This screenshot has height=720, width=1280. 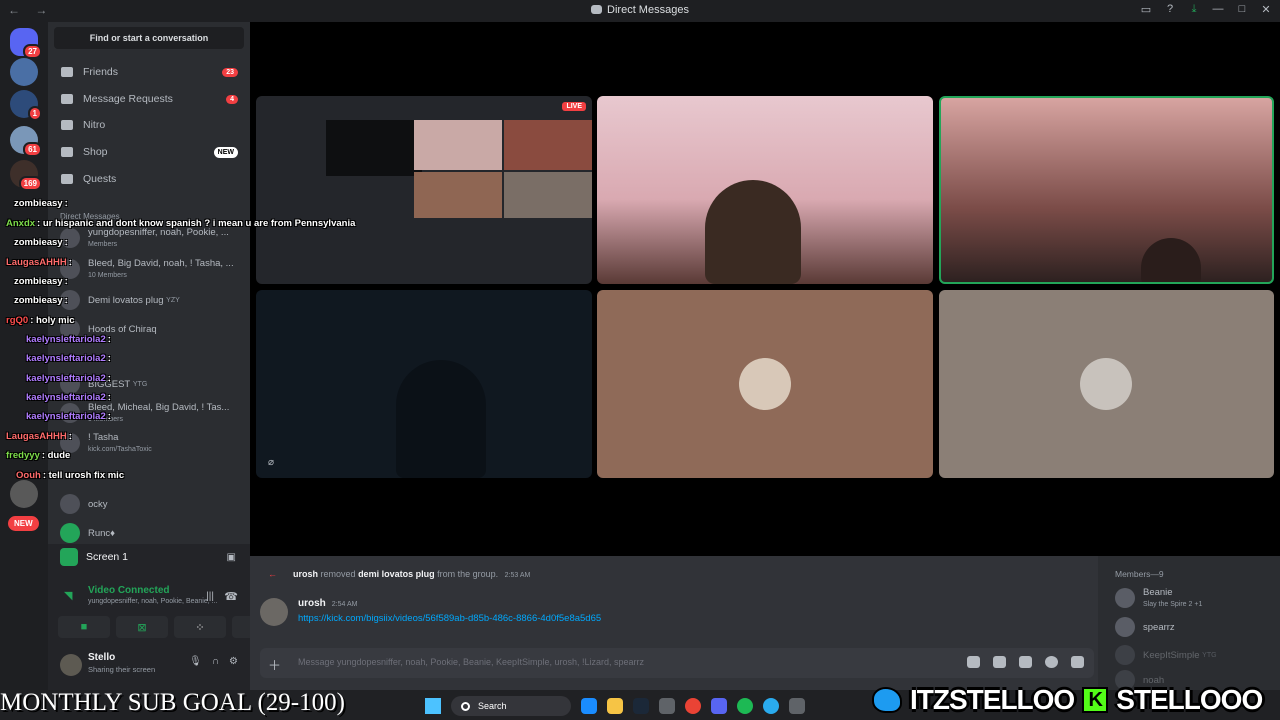 What do you see at coordinates (149, 99) in the screenshot?
I see `nav-message-requests: Message Requests 4` at bounding box center [149, 99].